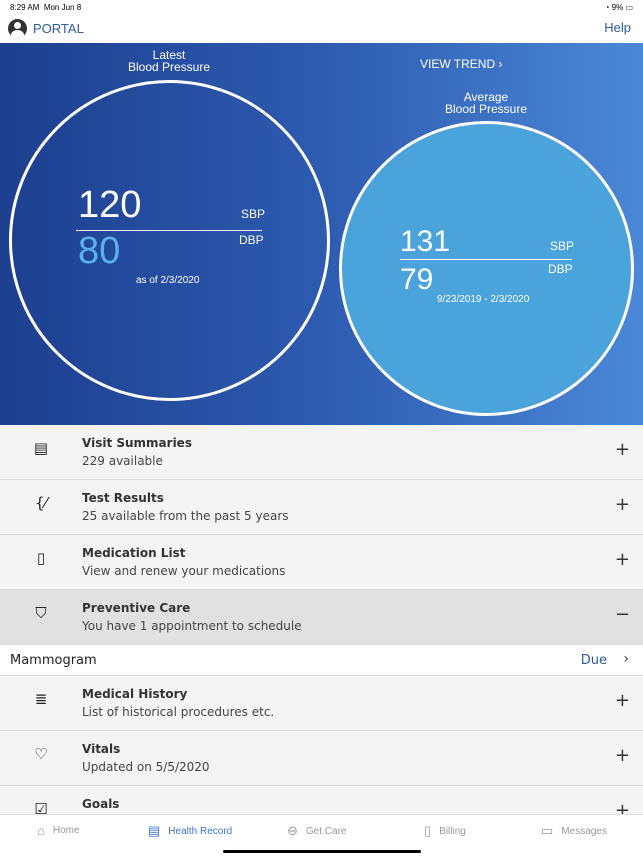  Describe the element at coordinates (322, 851) in the screenshot. I see `home-indicator` at that location.